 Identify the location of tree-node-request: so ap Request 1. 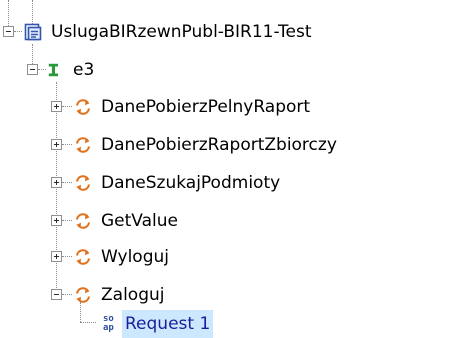
(157, 324).